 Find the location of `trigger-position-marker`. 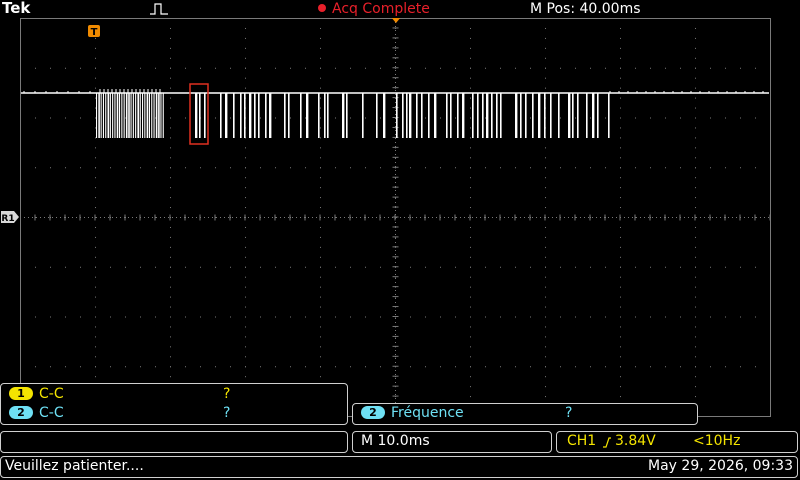

trigger-position-marker is located at coordinates (396, 20).